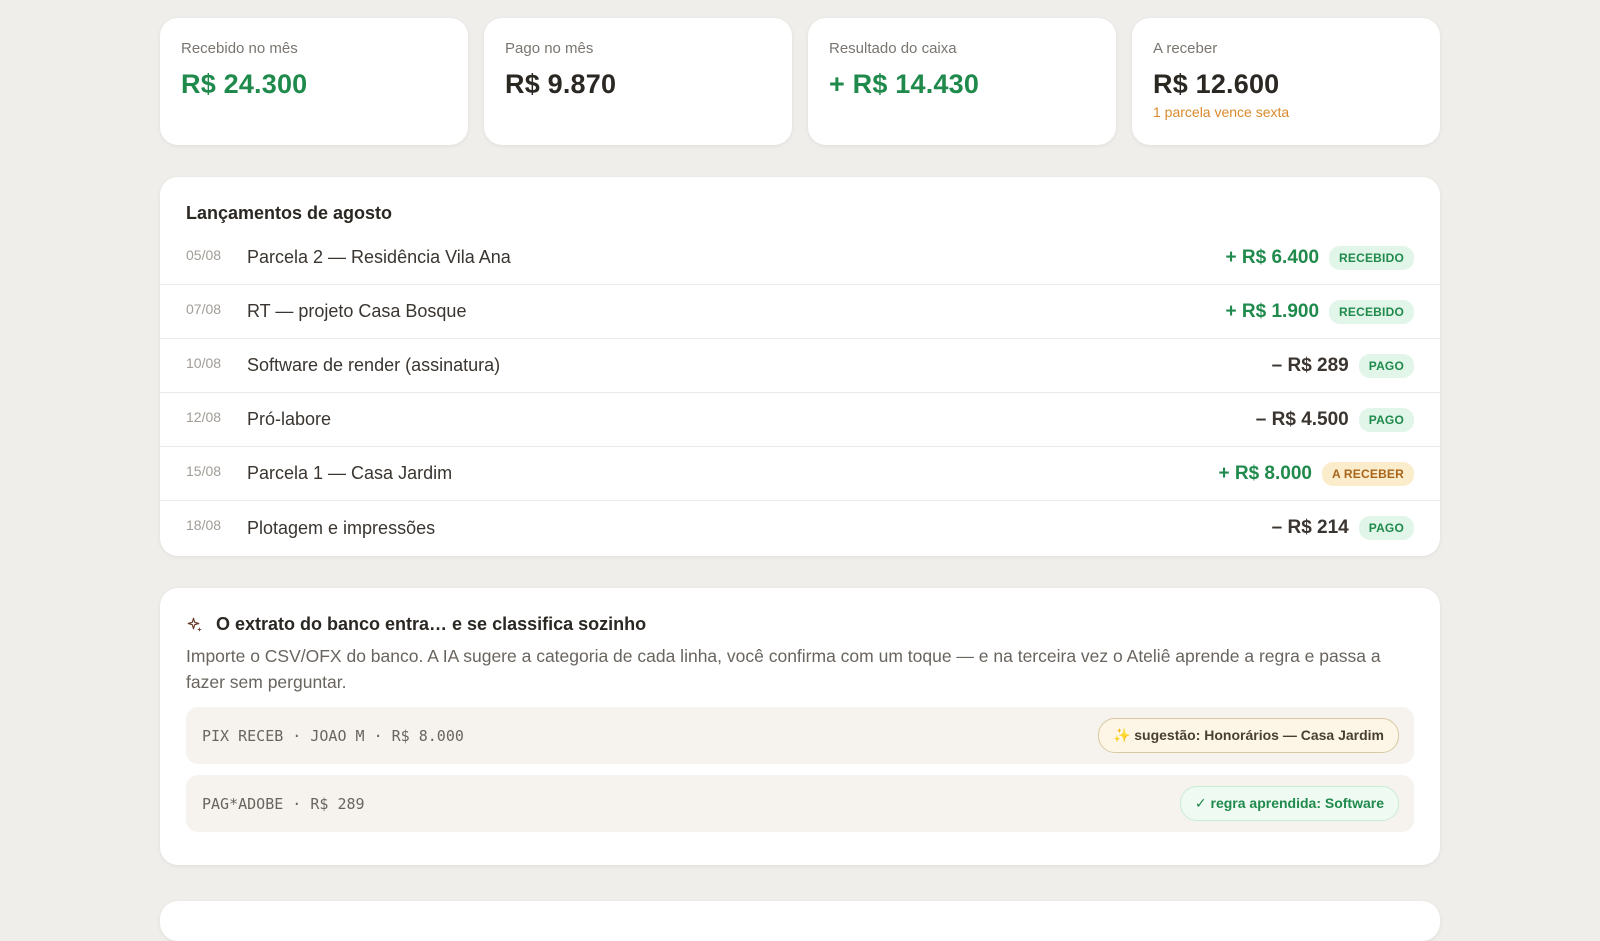 The image size is (1600, 941). I want to click on stat-card-paid: Pago no mês R$ 9.870, so click(638, 81).